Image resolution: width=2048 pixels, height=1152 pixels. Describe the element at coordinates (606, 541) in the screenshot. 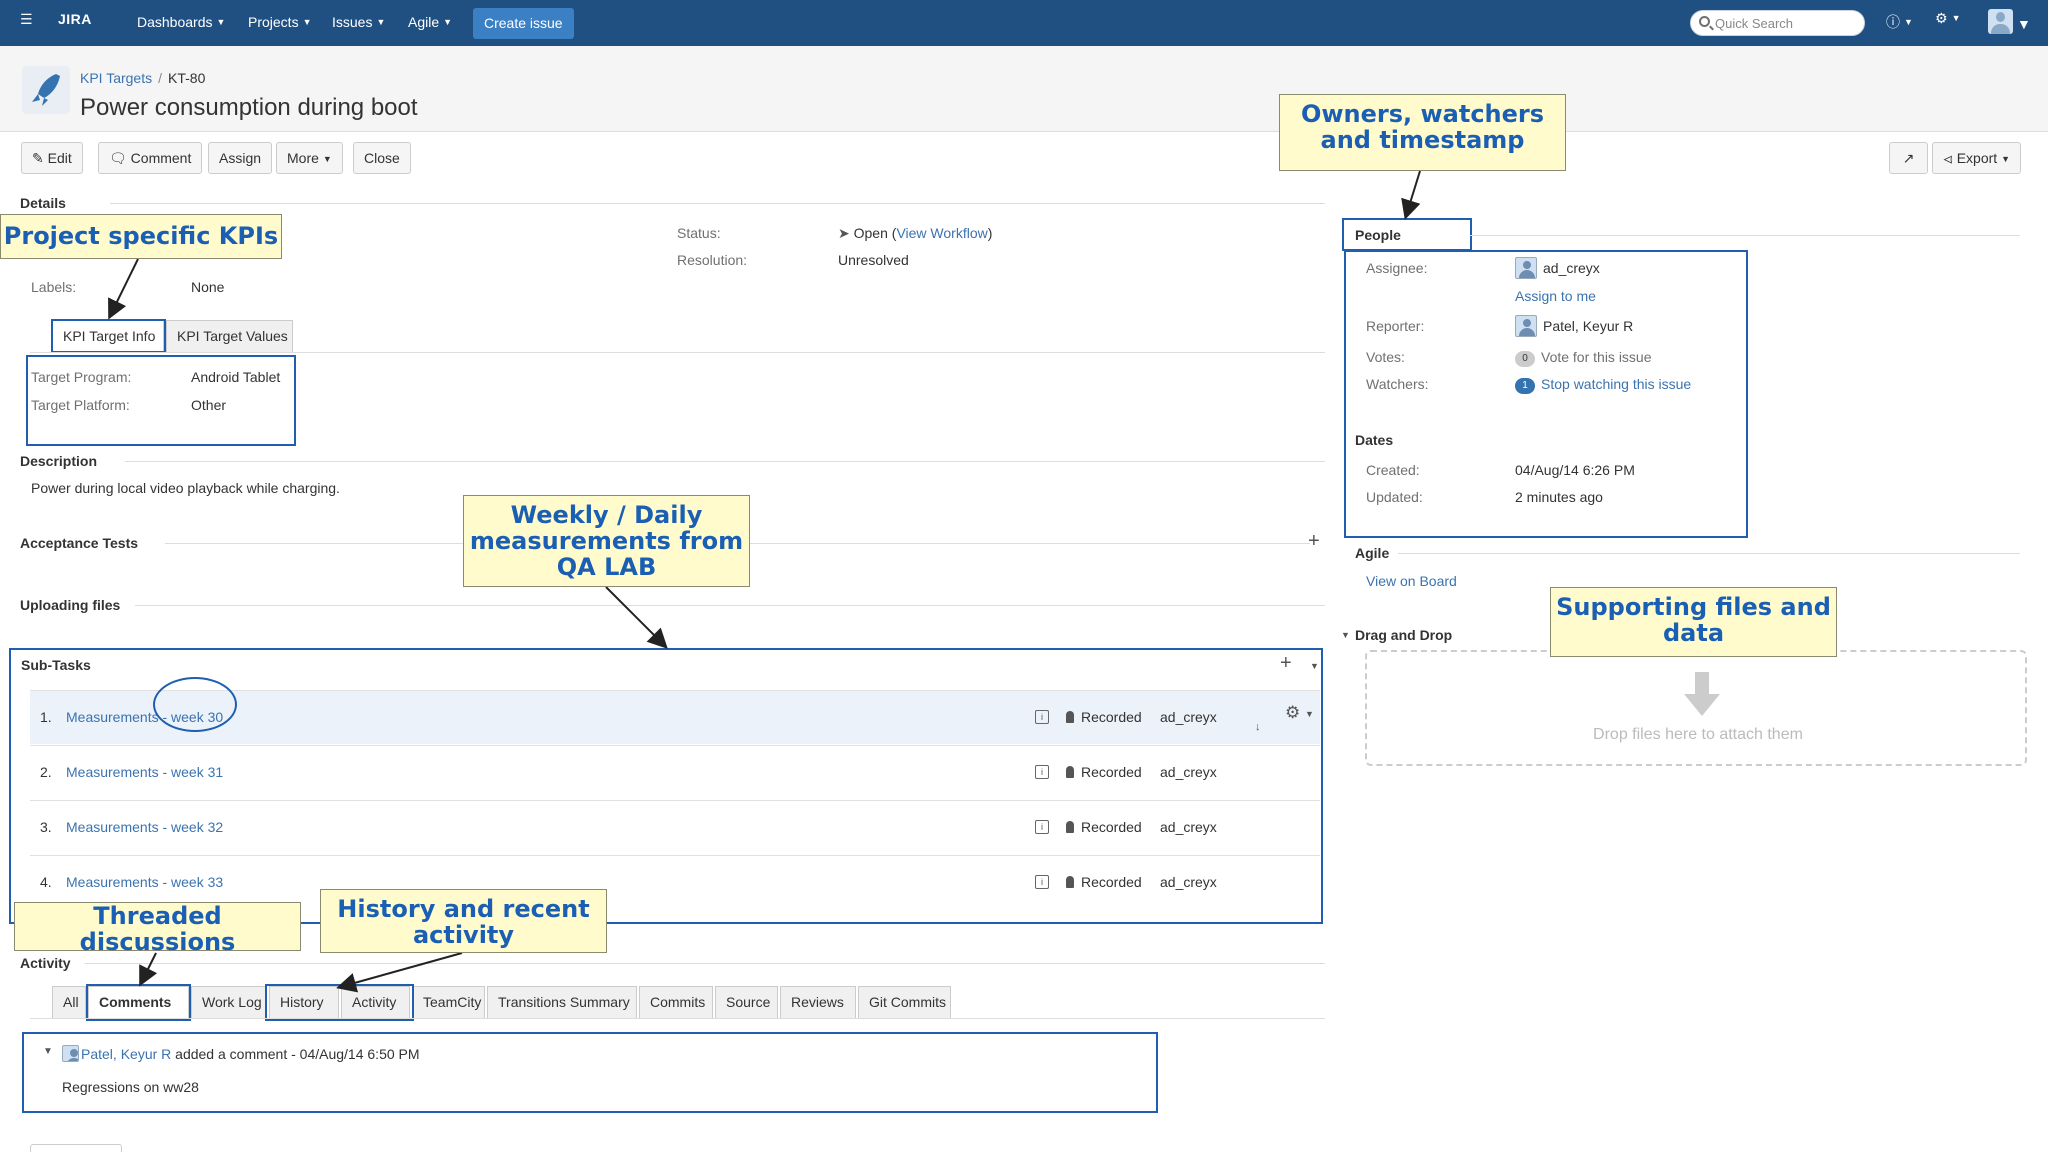

I see `callout-weekly-measurements: Weekly / Daily measurements from QA LAB` at that location.